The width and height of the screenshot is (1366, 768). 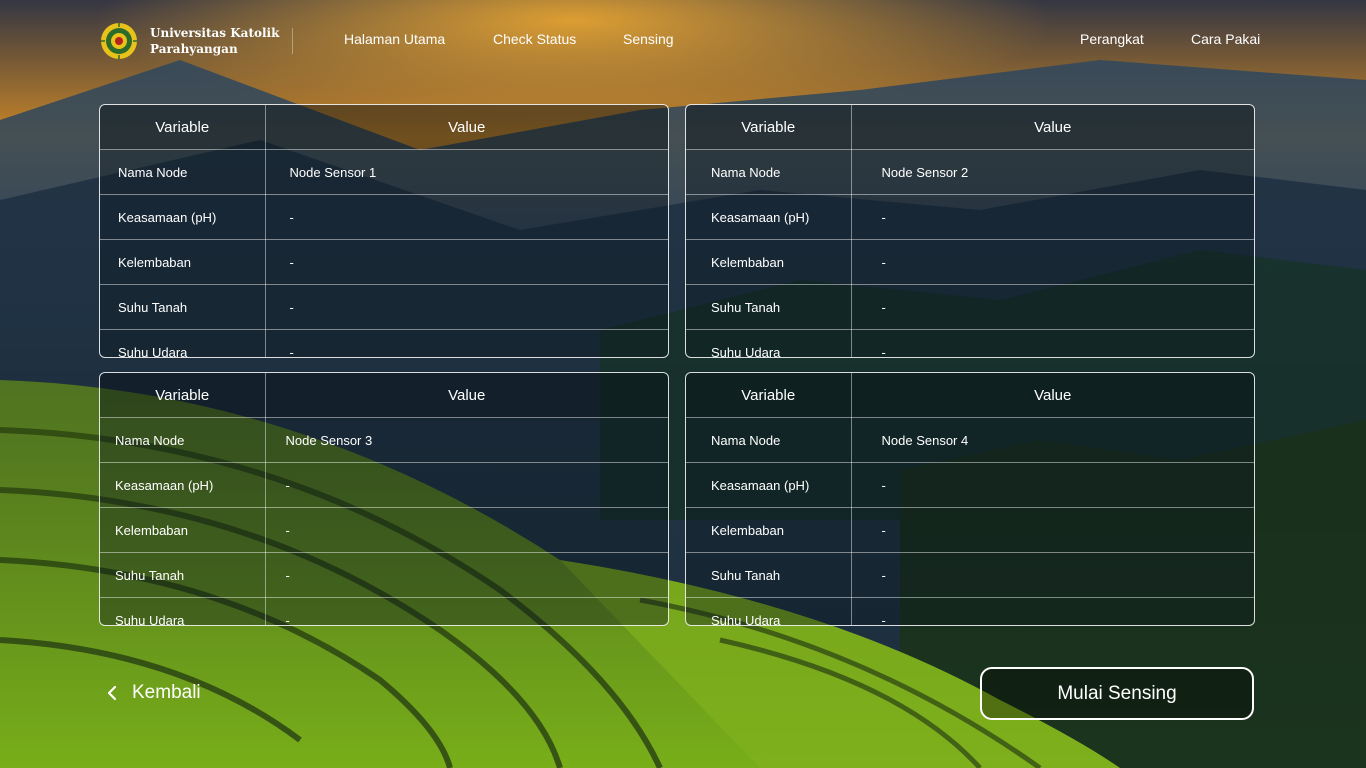 I want to click on brand: Universitas Katolik Parahyangan, so click(x=189, y=41).